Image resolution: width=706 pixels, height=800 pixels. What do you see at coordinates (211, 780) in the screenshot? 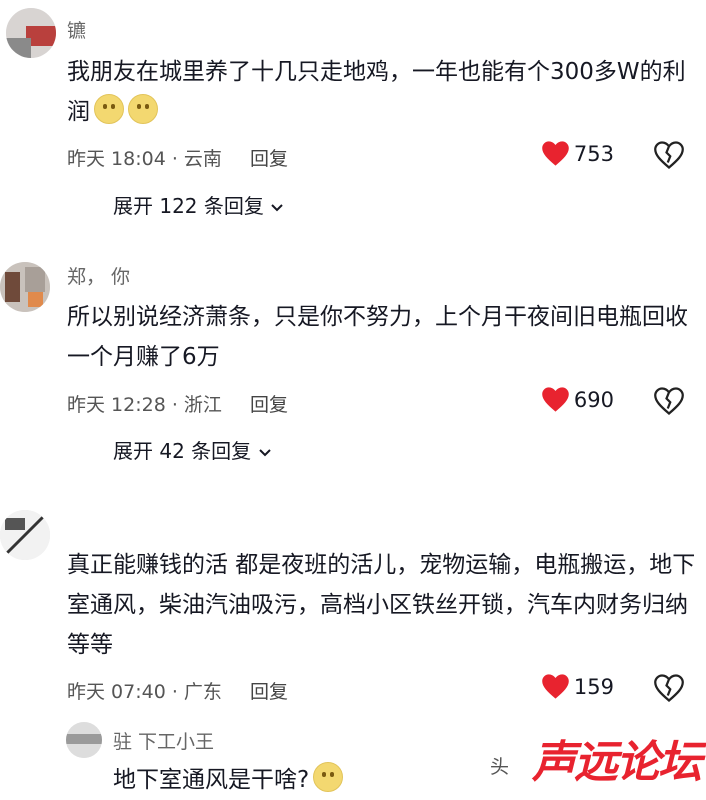
I see `reply-text-body: 地下室通风是干啥?` at bounding box center [211, 780].